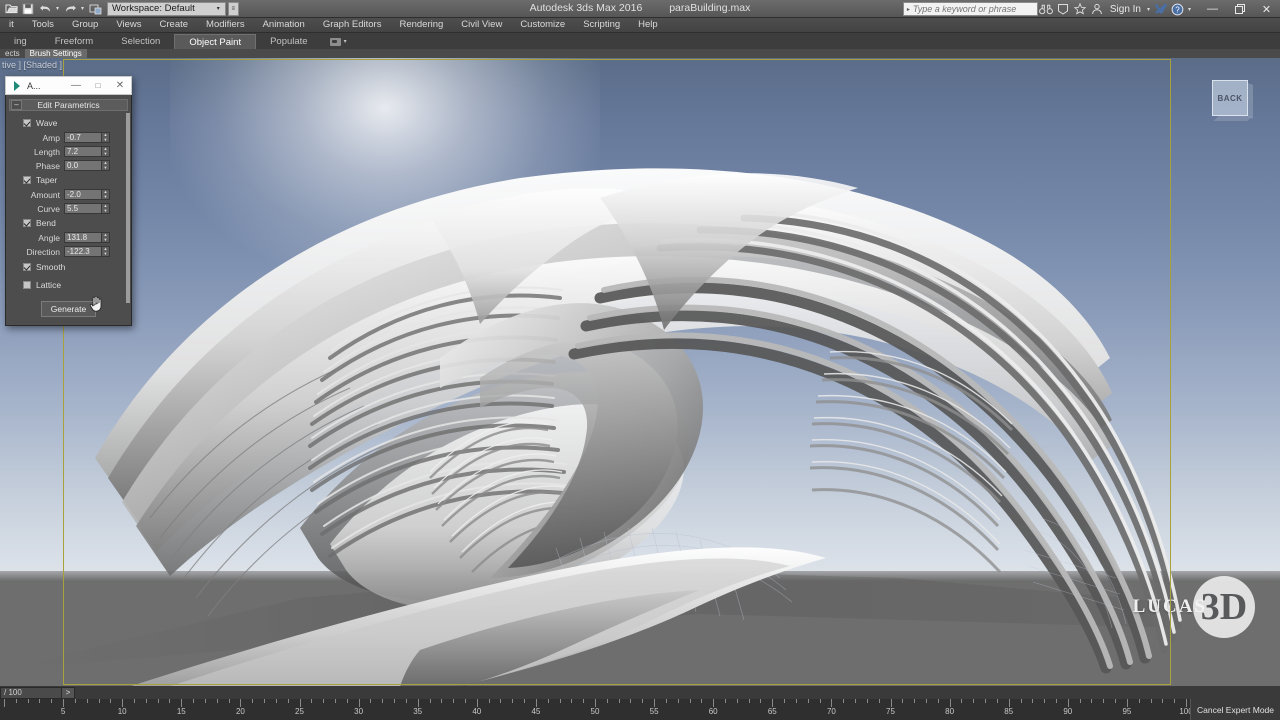 This screenshot has width=1280, height=720. Describe the element at coordinates (12, 53) in the screenshot. I see `panel-objects: ects` at that location.